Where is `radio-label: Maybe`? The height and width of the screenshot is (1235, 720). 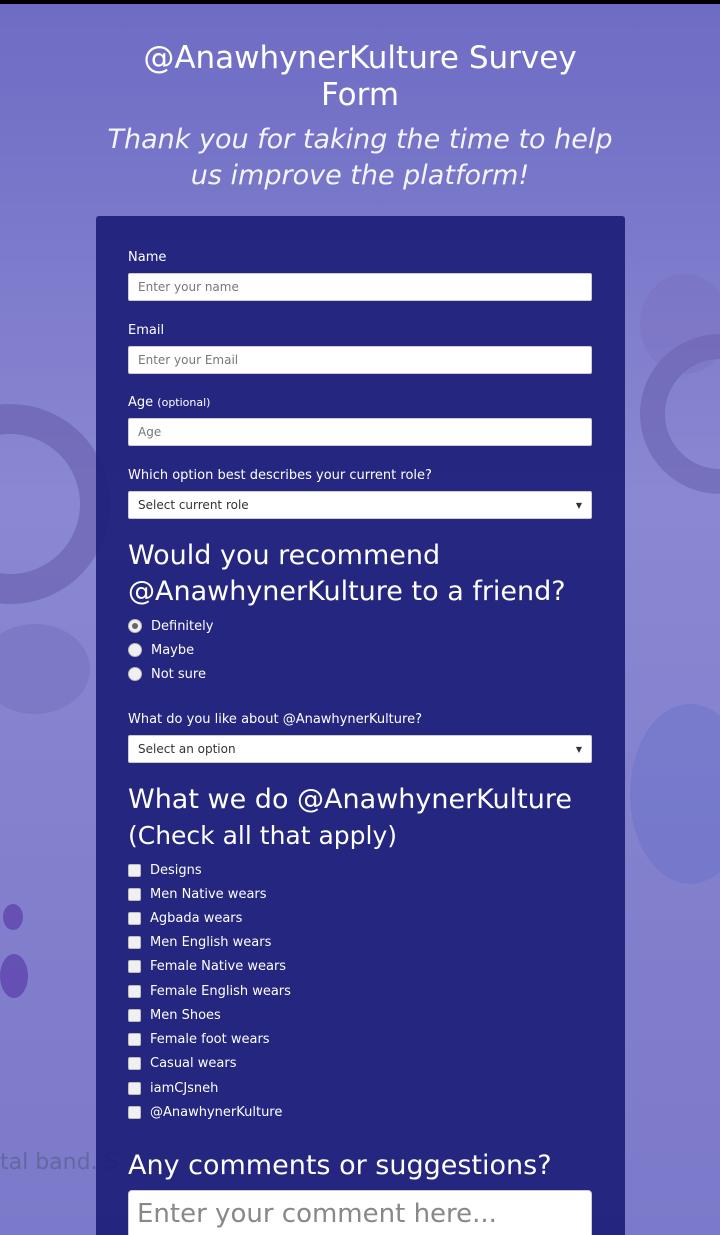
radio-label: Maybe is located at coordinates (173, 650).